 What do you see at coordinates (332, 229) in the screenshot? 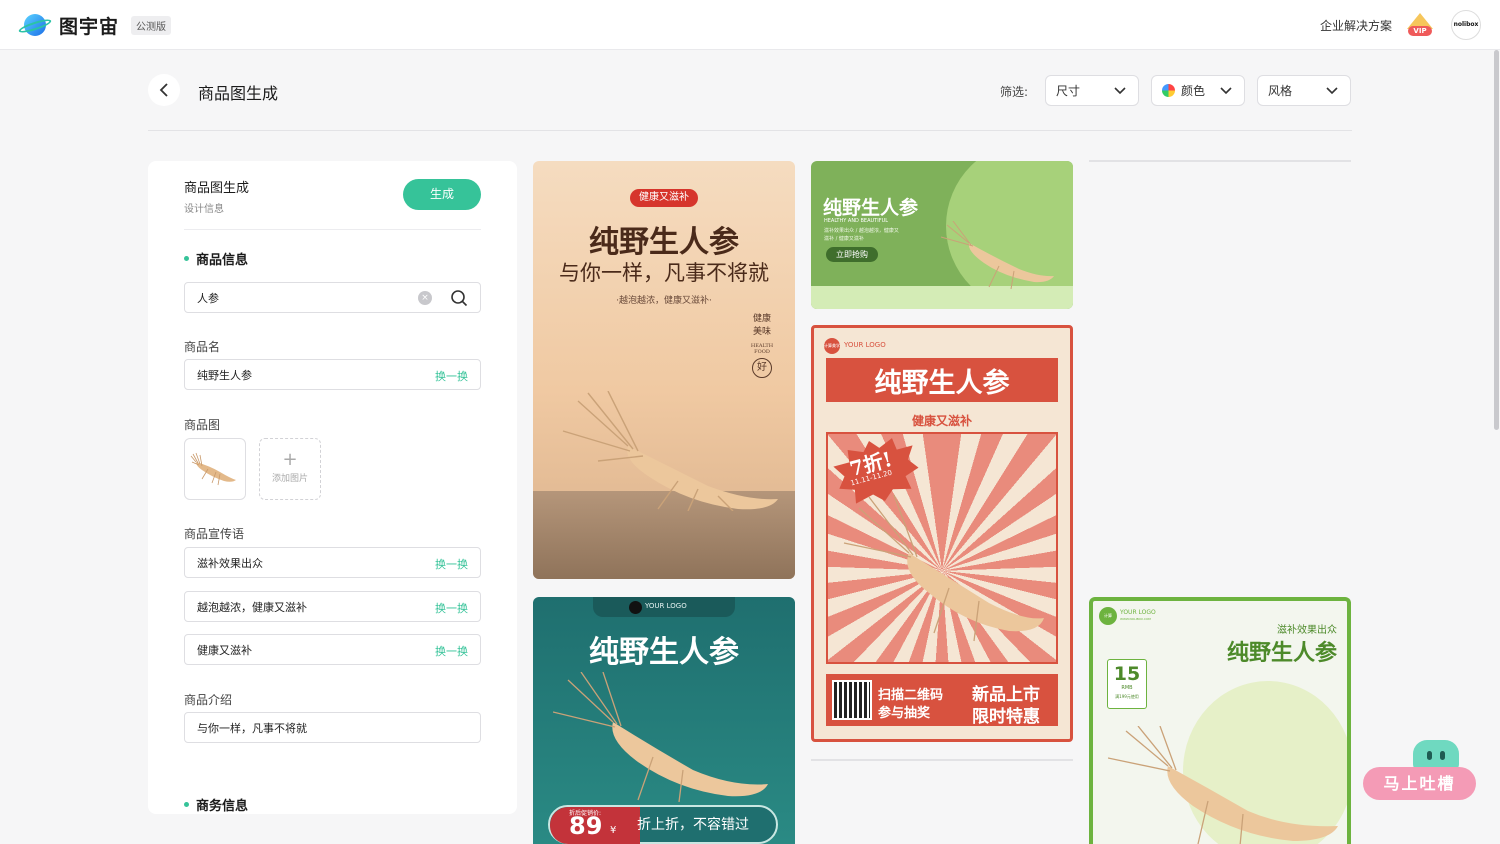
I see `panel-divider` at bounding box center [332, 229].